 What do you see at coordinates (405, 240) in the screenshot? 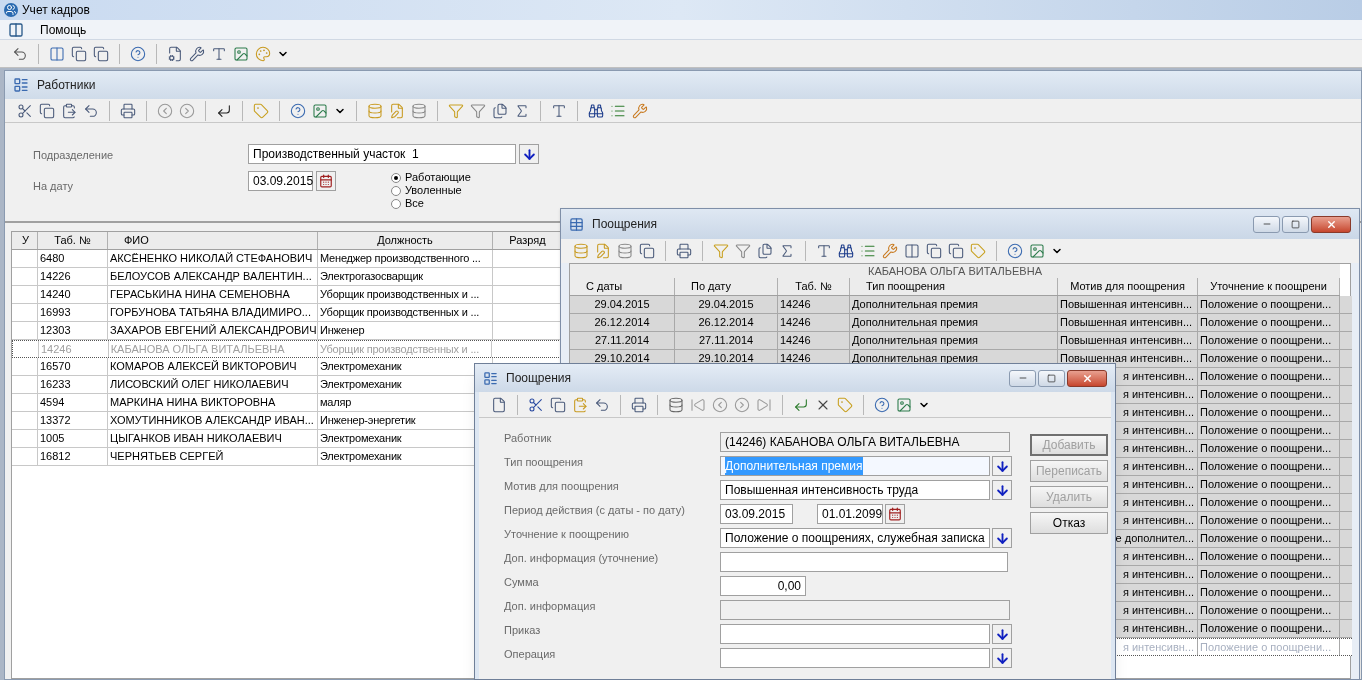
I see `column-header: Должность` at bounding box center [405, 240].